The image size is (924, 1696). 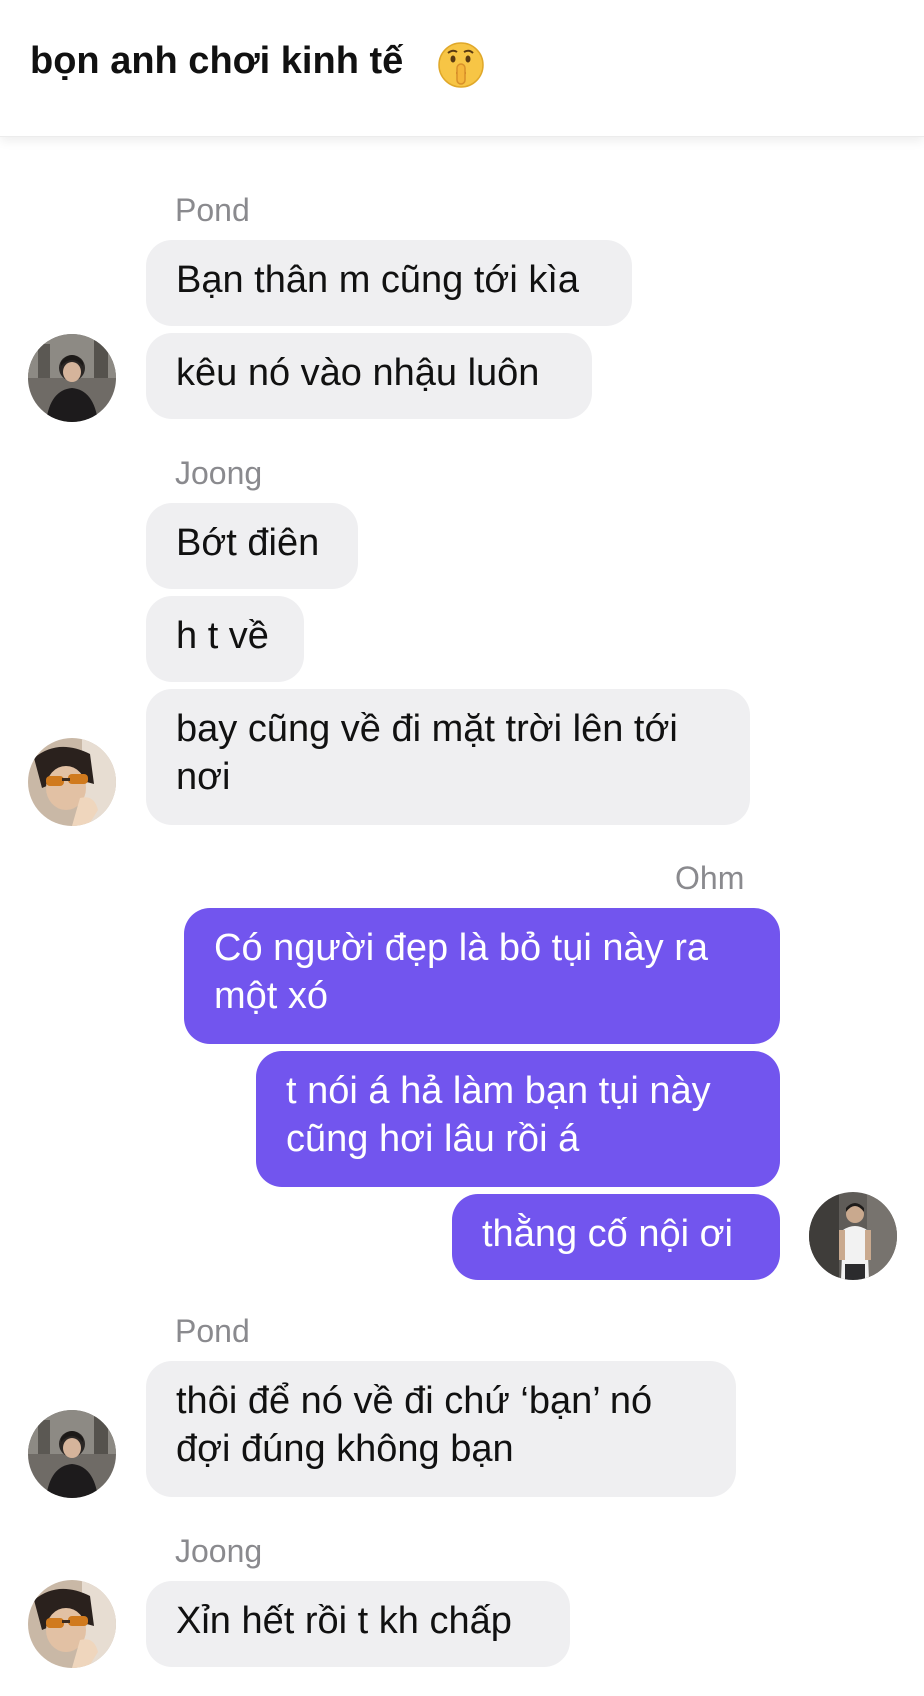 I want to click on chat-header: bọn anh chơi kinh tế, so click(x=462, y=68).